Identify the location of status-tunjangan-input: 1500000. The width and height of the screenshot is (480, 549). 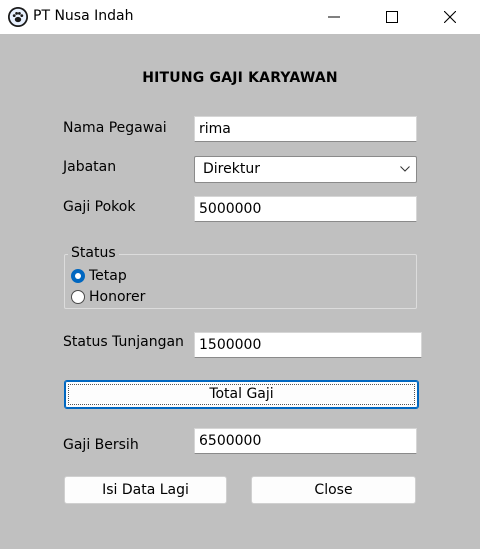
(308, 345).